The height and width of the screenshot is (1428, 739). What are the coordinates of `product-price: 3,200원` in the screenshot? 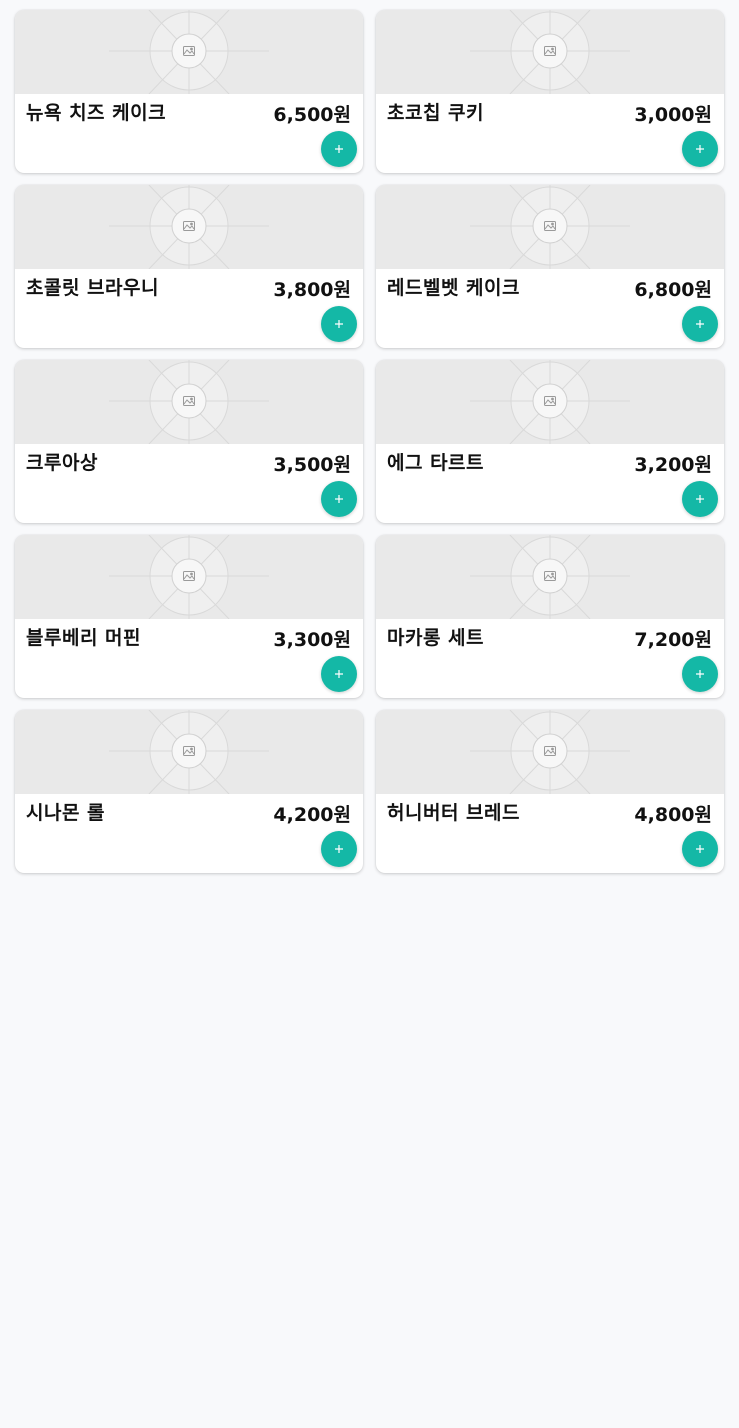 It's located at (673, 465).